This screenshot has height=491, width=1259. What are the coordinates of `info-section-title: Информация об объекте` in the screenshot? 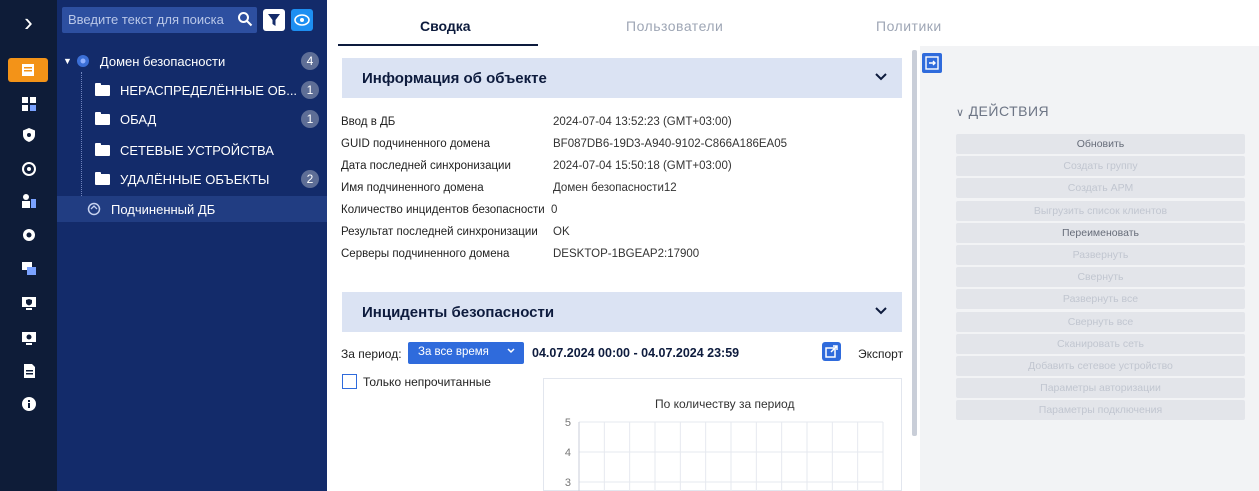 It's located at (454, 78).